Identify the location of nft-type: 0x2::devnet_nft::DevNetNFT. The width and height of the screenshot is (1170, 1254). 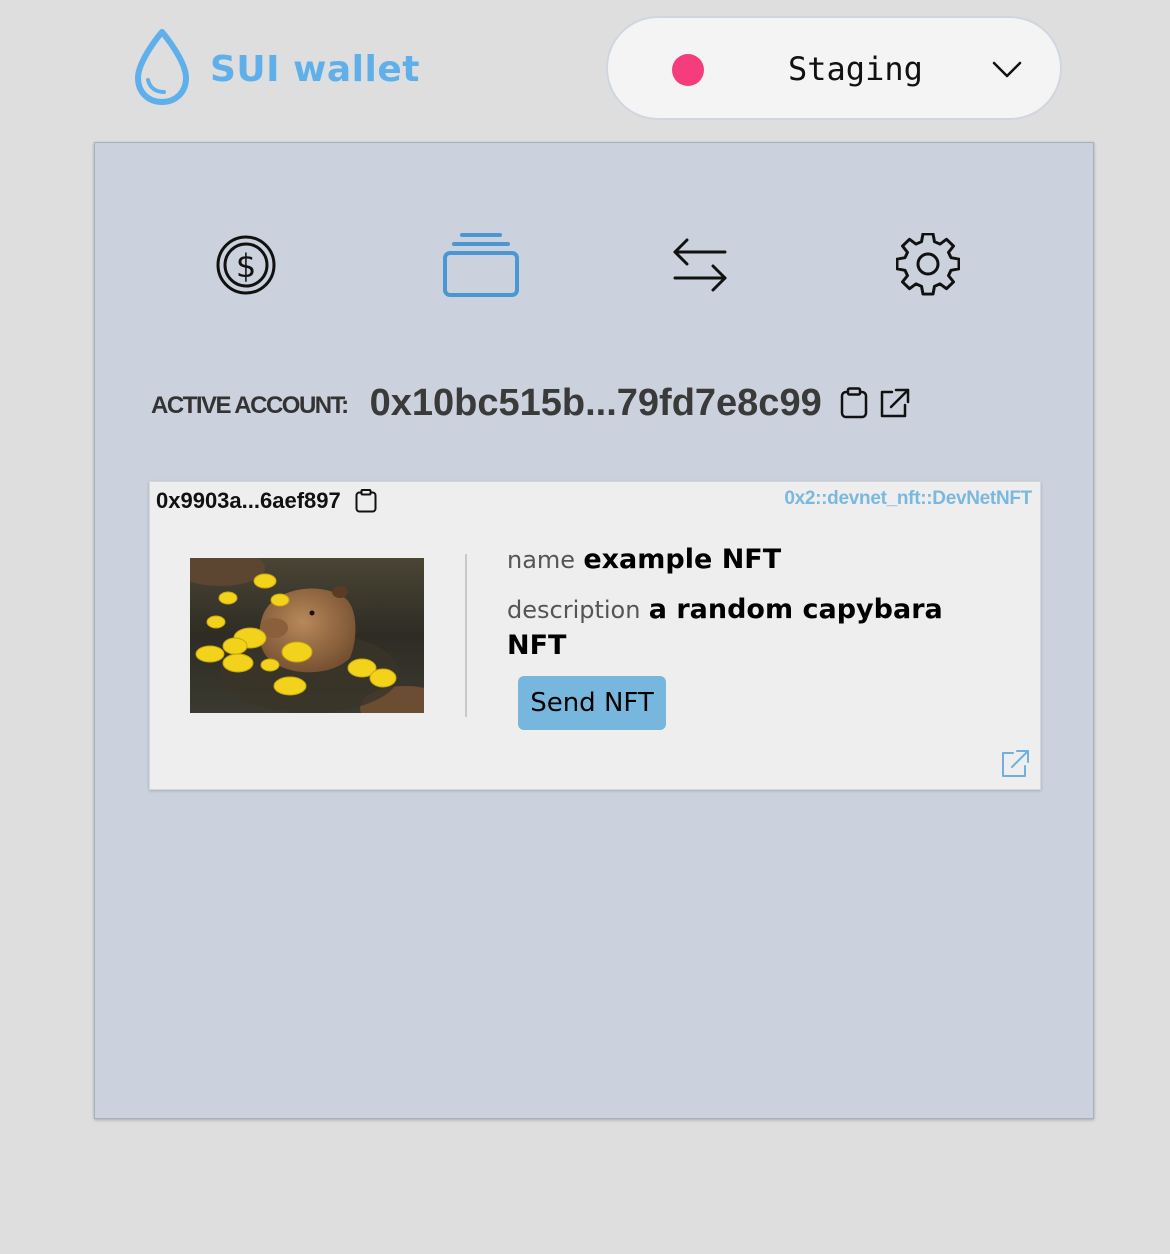
(908, 498).